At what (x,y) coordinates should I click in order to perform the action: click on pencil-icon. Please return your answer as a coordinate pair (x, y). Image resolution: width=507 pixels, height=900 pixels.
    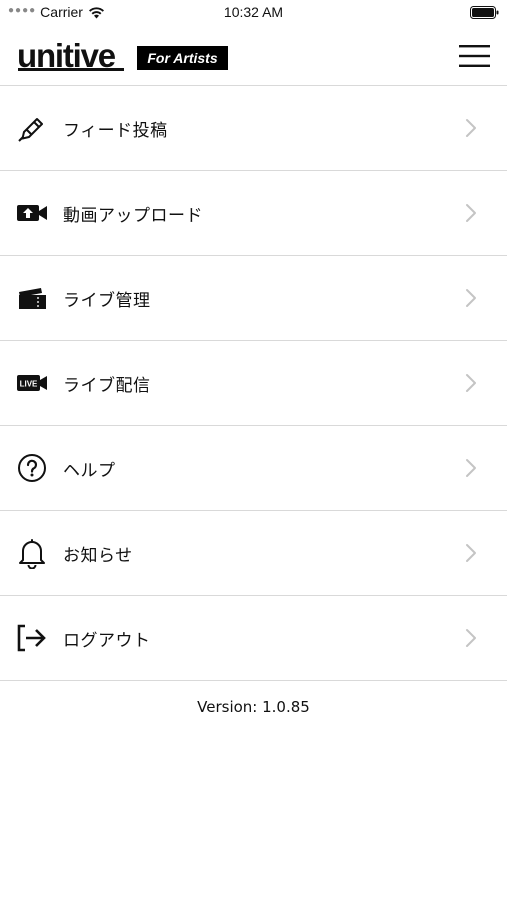
    Looking at the image, I should click on (32, 128).